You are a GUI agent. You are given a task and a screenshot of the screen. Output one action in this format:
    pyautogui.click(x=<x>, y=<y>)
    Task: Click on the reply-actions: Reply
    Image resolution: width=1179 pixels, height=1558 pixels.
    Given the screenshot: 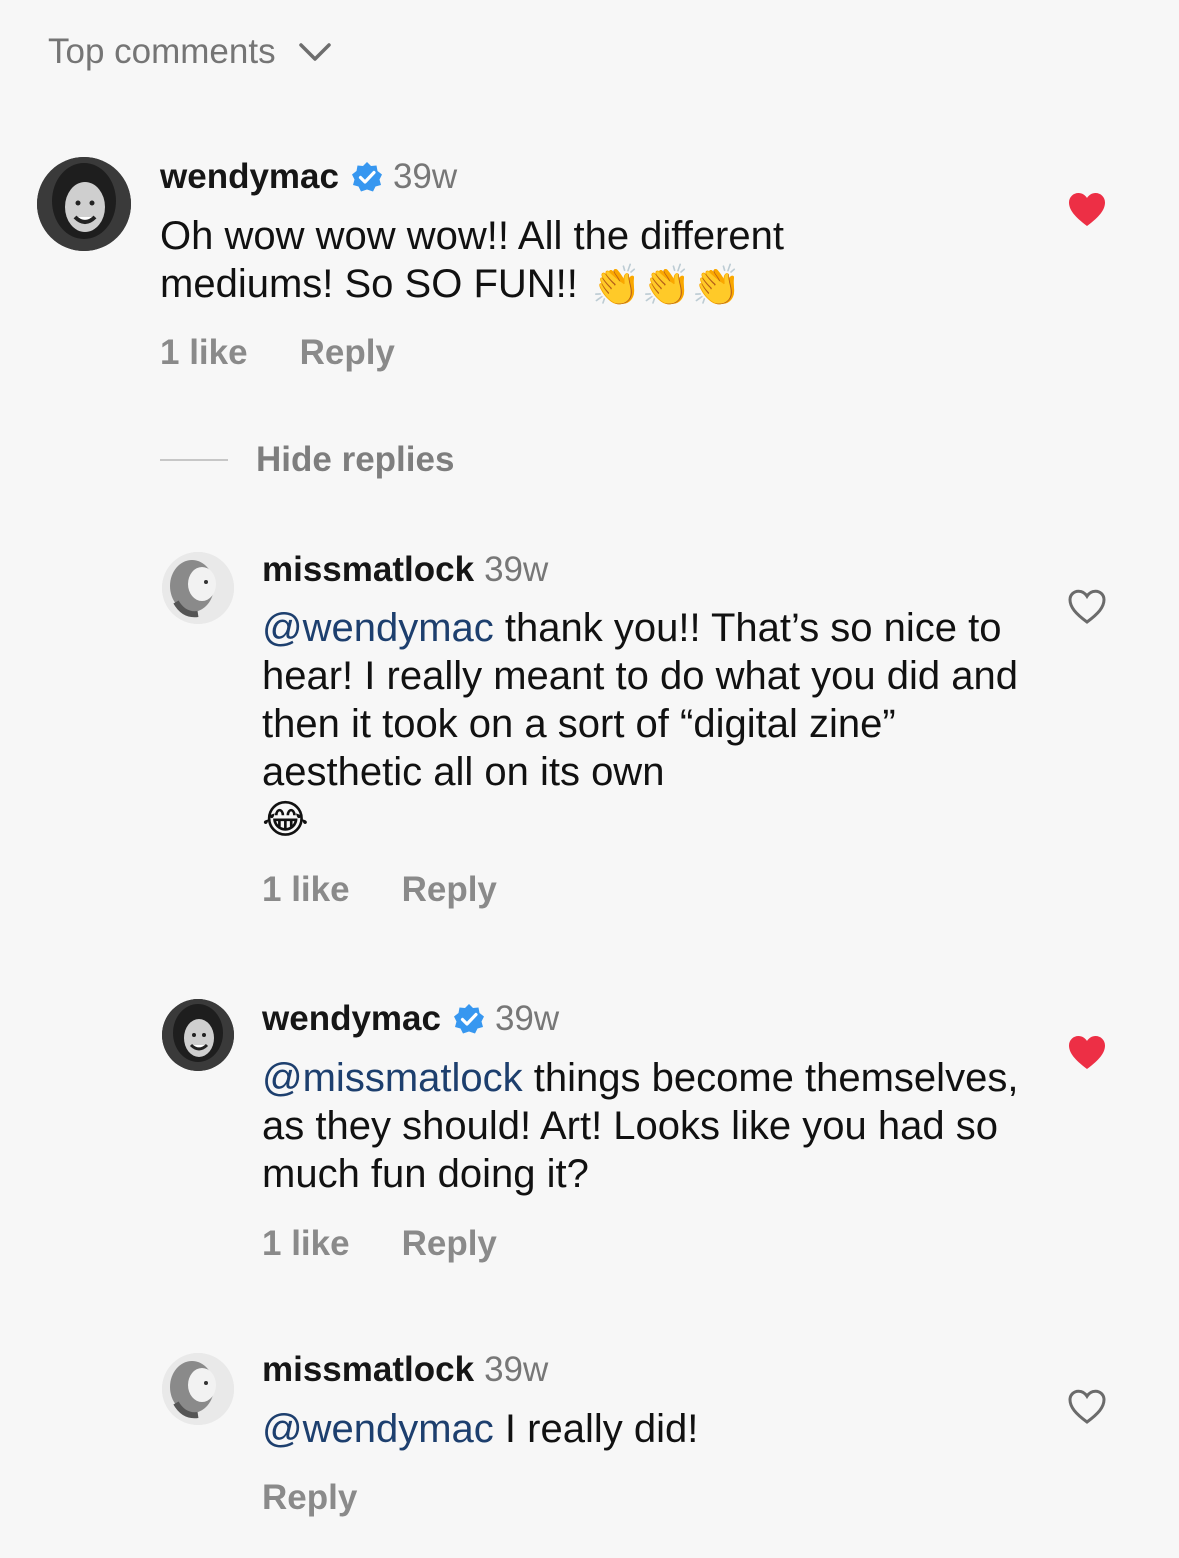 What is the action you would take?
    pyautogui.click(x=309, y=1498)
    